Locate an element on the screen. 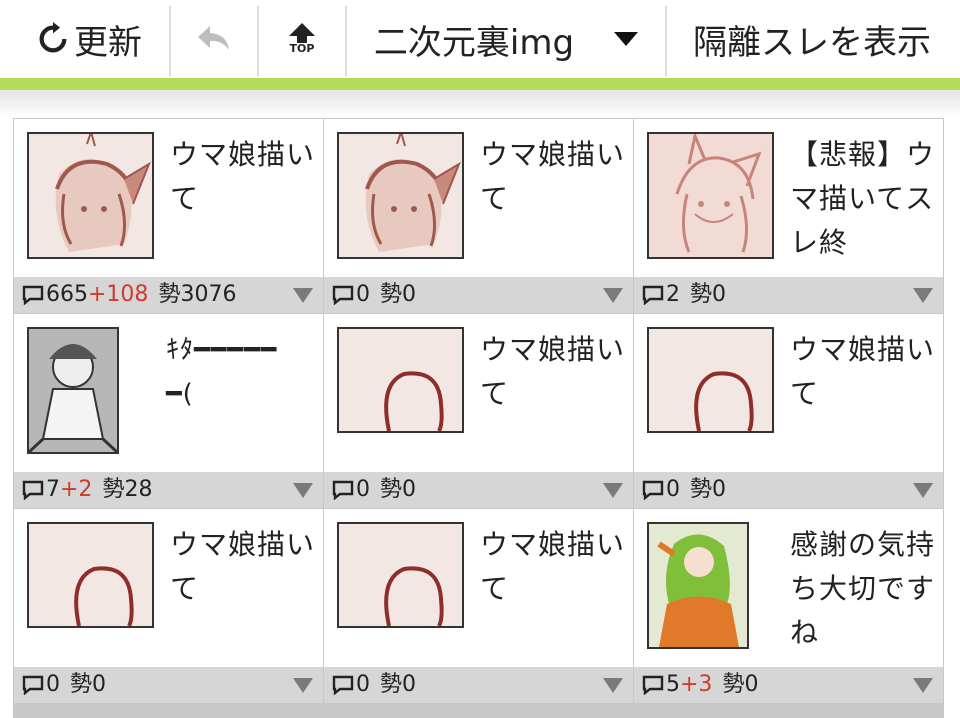 The height and width of the screenshot is (718, 960). back-arrow-icon is located at coordinates (213, 38).